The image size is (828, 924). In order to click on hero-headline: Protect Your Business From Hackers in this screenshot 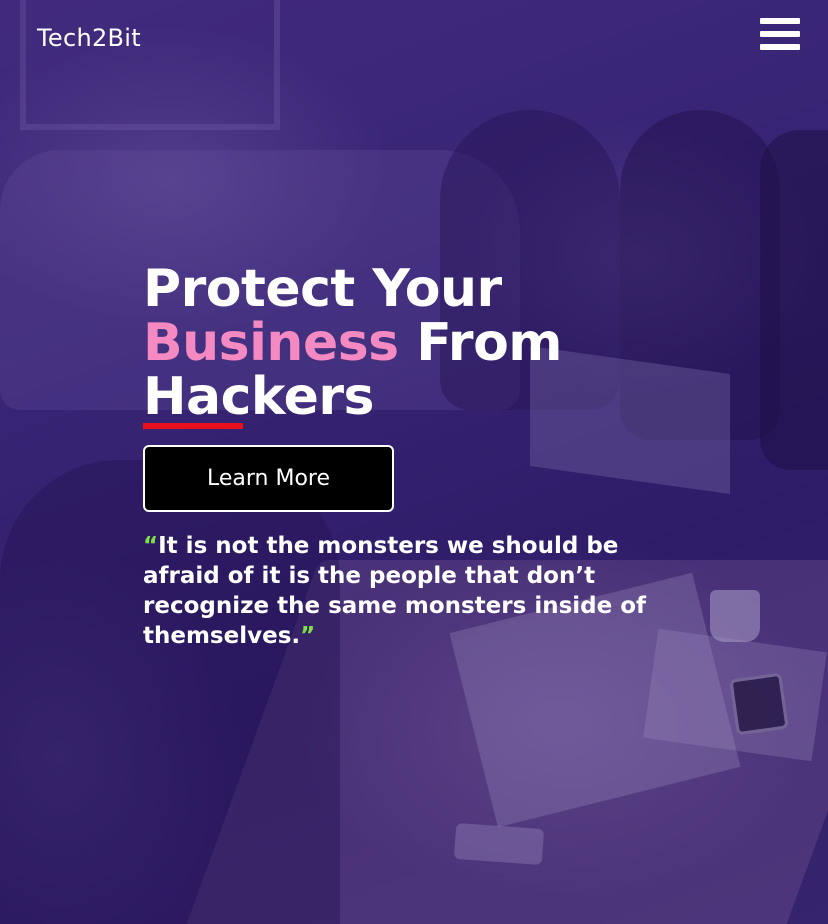, I will do `click(443, 343)`.